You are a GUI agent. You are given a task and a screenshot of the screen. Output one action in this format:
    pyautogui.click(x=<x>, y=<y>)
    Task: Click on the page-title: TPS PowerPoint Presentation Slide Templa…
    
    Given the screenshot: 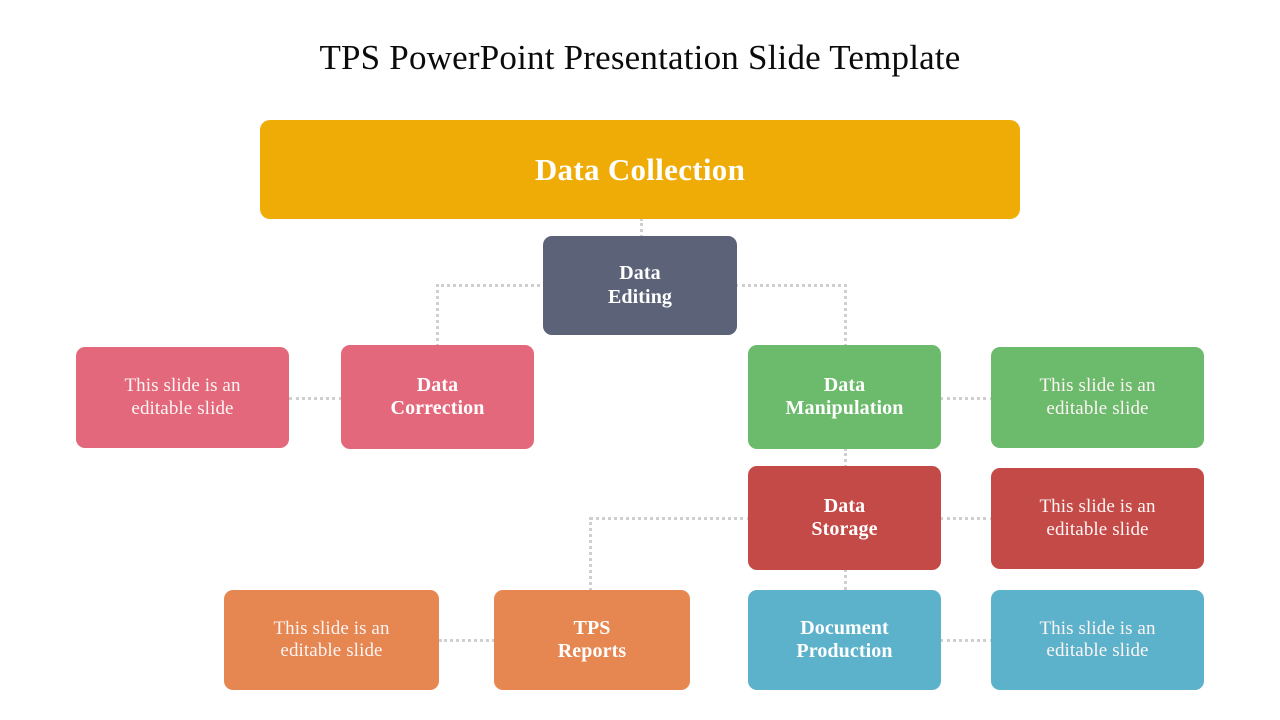 What is the action you would take?
    pyautogui.click(x=640, y=57)
    